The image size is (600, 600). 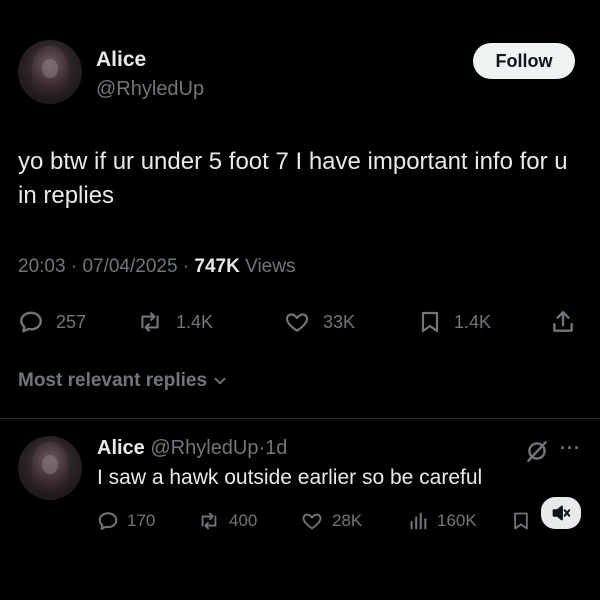 I want to click on reply-repost-button: 400, so click(x=227, y=521).